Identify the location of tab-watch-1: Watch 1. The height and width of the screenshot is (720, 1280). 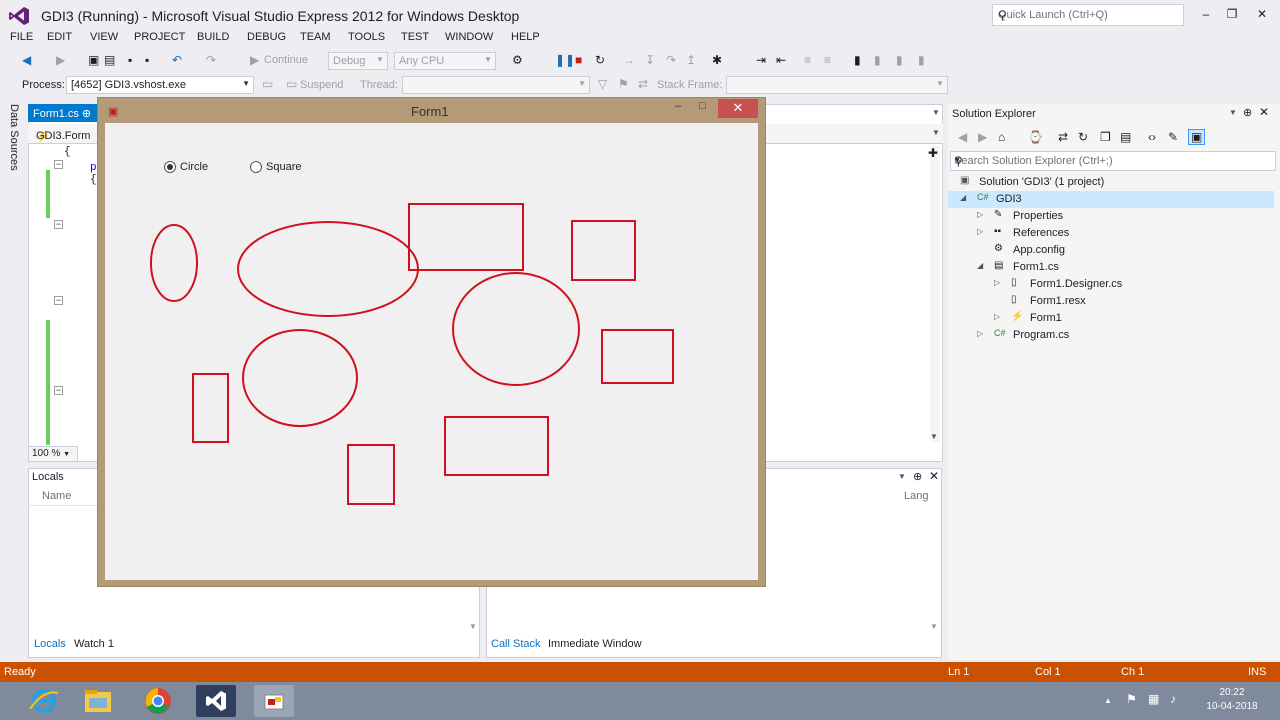
(94, 644).